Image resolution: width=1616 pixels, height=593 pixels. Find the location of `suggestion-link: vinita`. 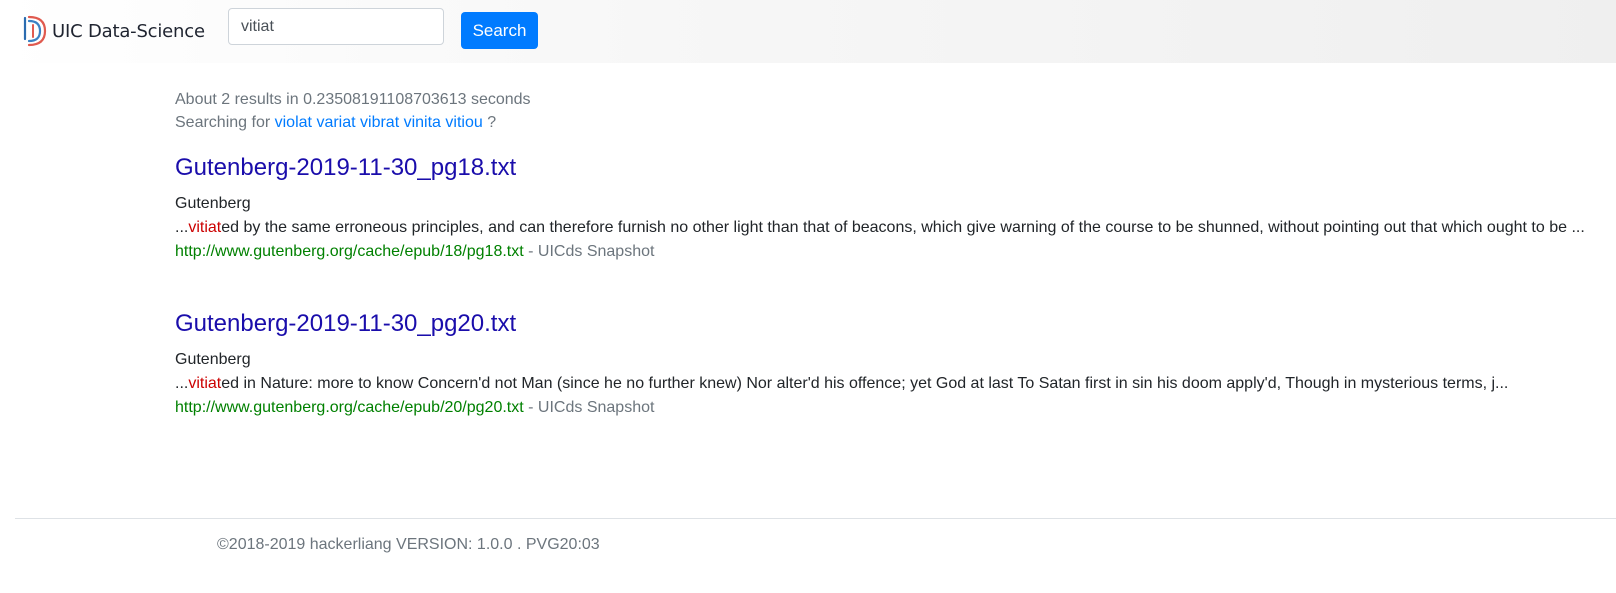

suggestion-link: vinita is located at coordinates (422, 122).